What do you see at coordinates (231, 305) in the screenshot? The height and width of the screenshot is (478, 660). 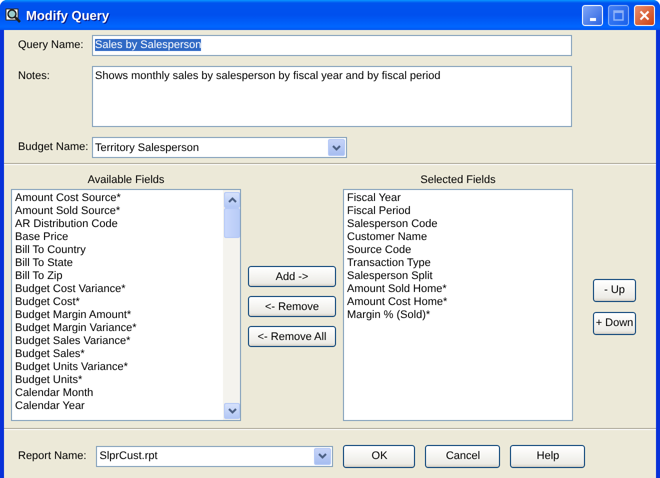 I see `scrollbar` at bounding box center [231, 305].